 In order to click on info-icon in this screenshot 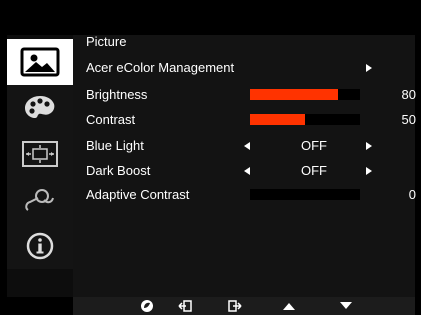, I will do `click(40, 246)`.